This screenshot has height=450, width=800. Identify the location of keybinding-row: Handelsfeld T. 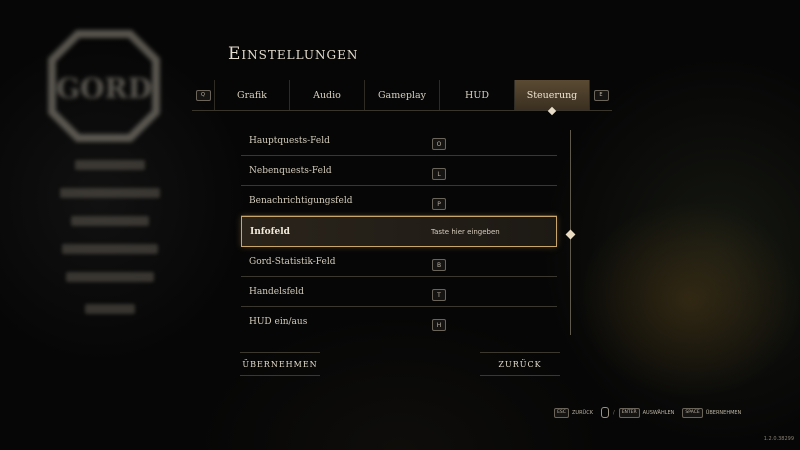
(399, 292).